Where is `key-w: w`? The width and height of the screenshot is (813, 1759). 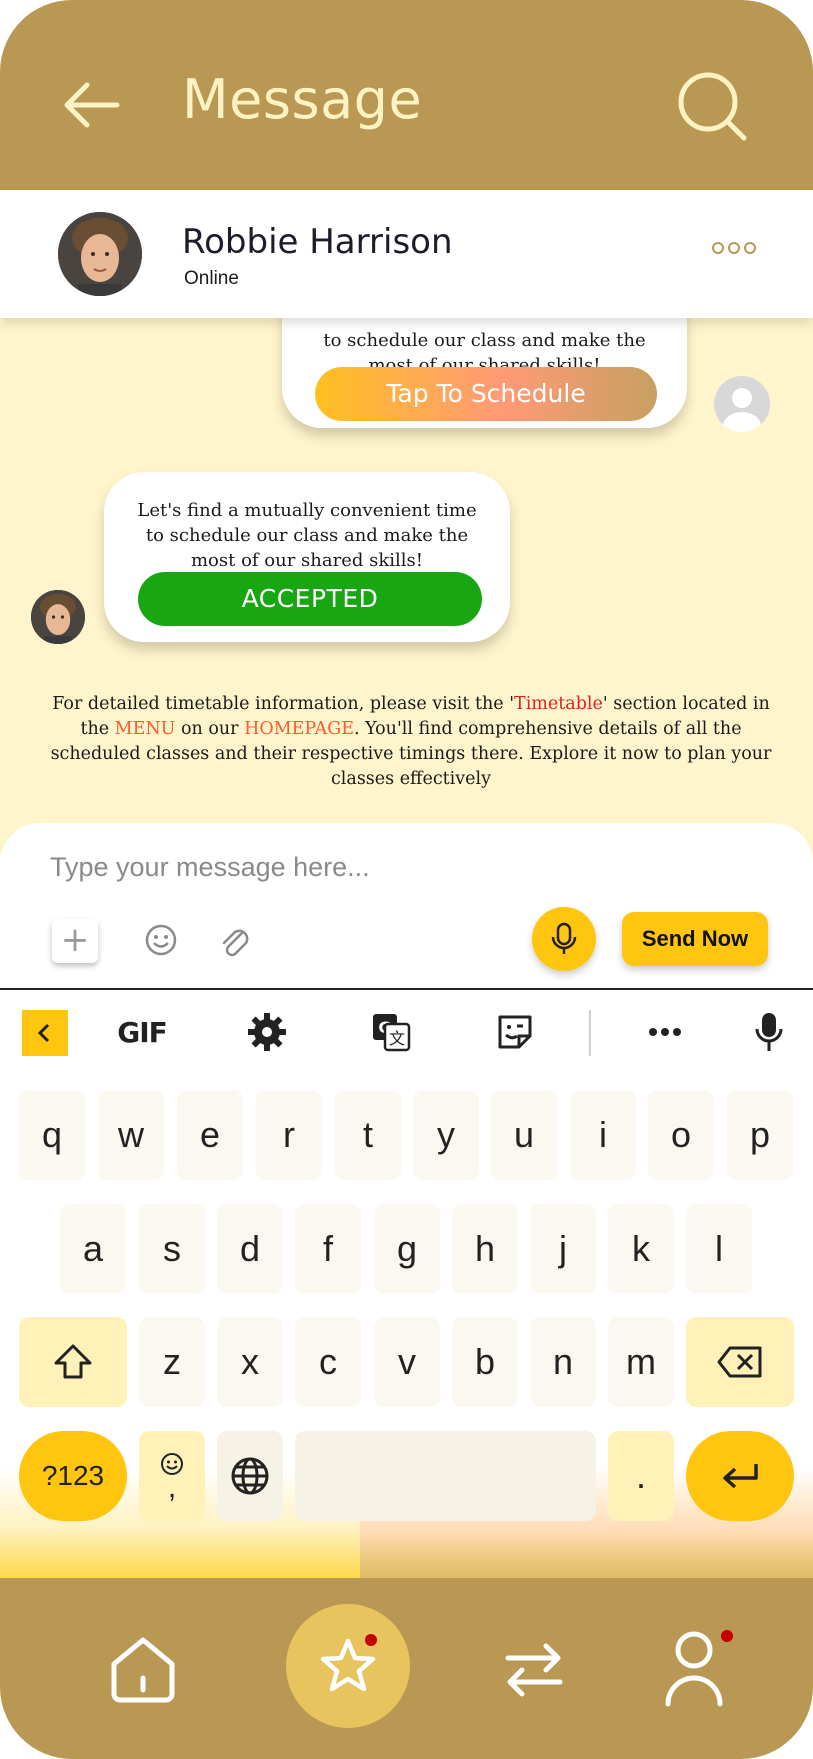
key-w: w is located at coordinates (131, 1135).